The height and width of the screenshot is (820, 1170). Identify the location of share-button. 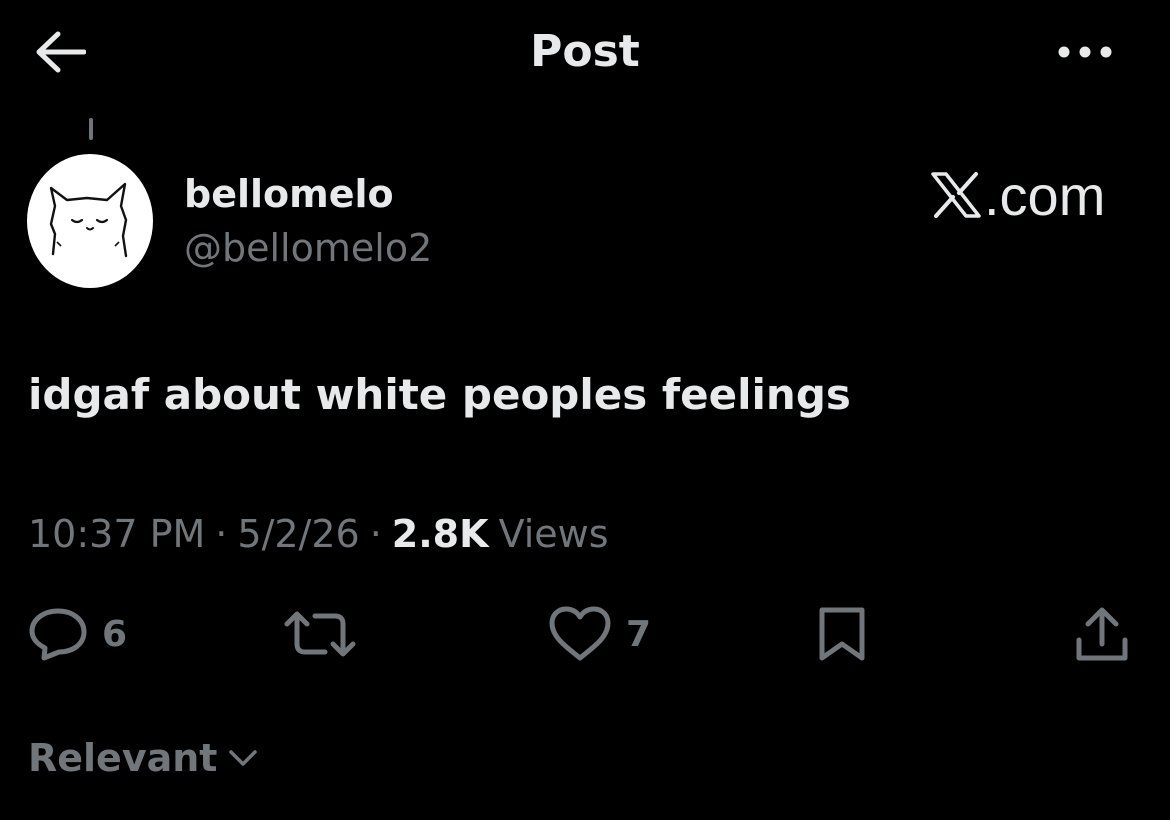
(1102, 634).